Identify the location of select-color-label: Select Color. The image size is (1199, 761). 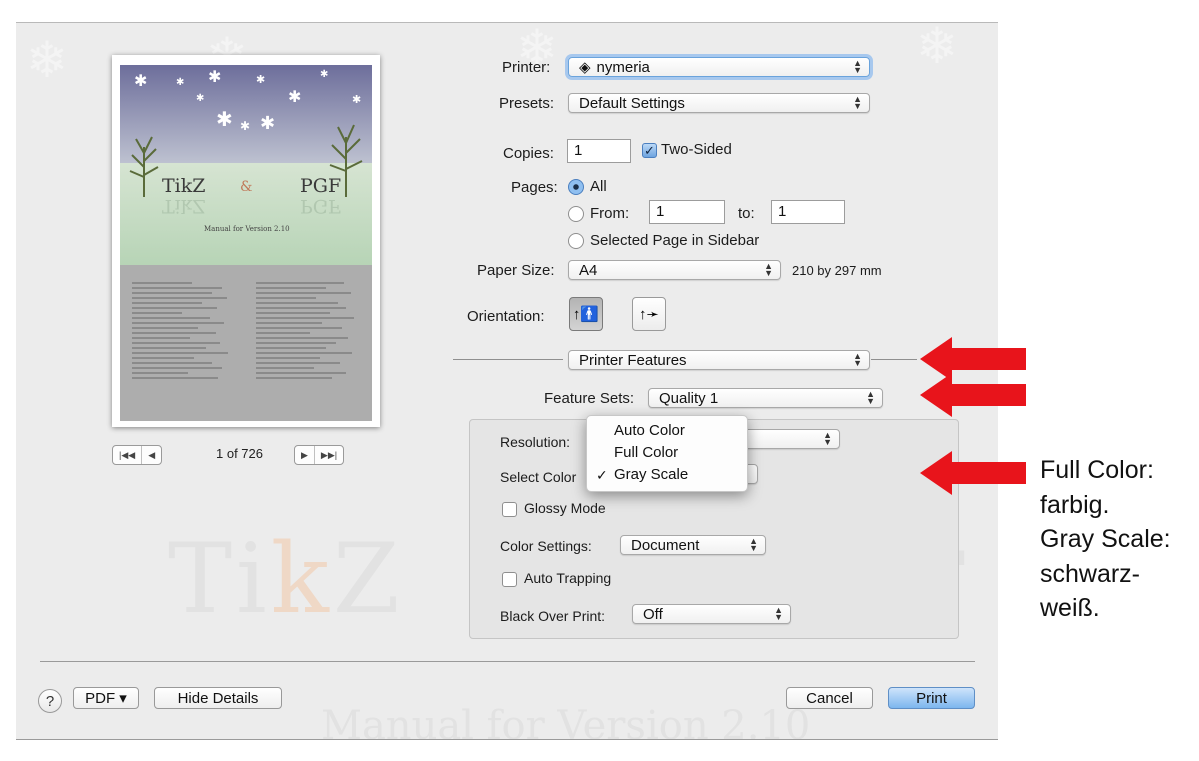
(538, 477).